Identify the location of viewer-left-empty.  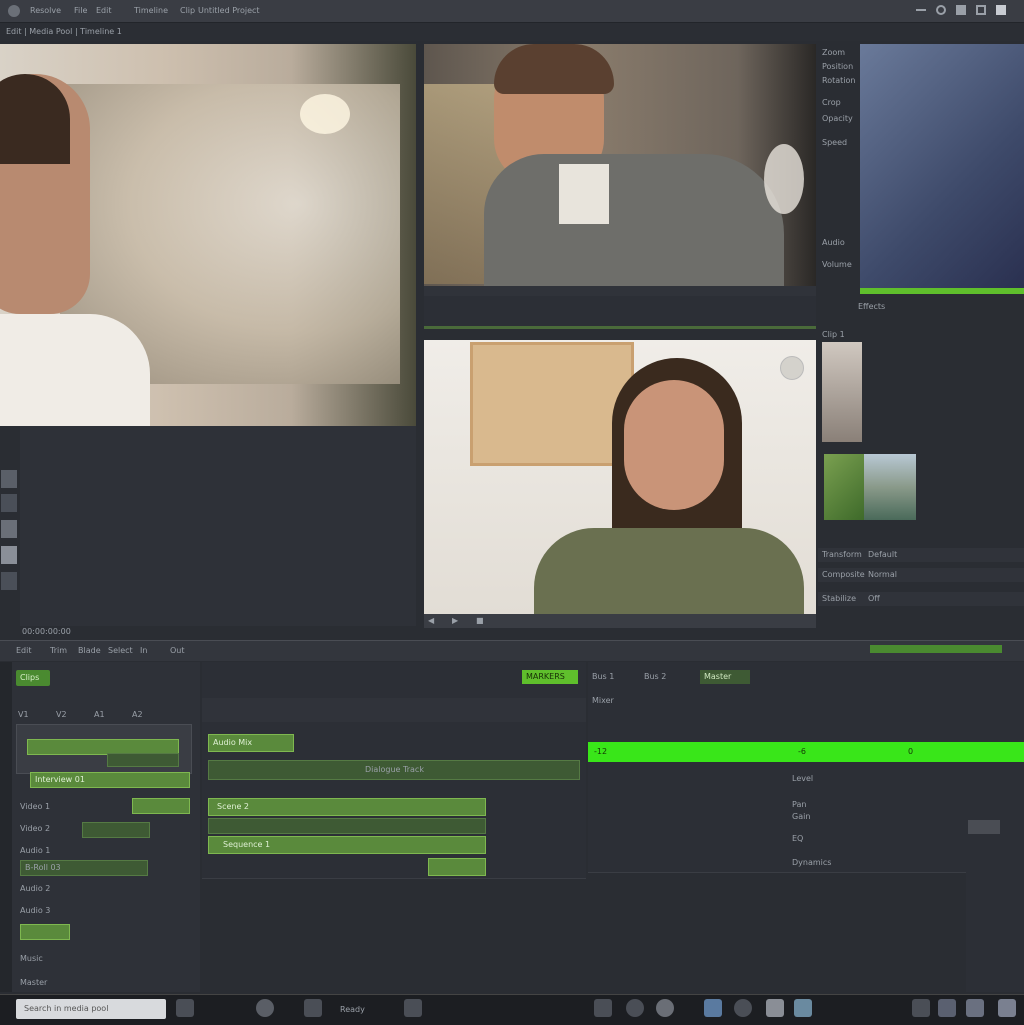
(218, 526).